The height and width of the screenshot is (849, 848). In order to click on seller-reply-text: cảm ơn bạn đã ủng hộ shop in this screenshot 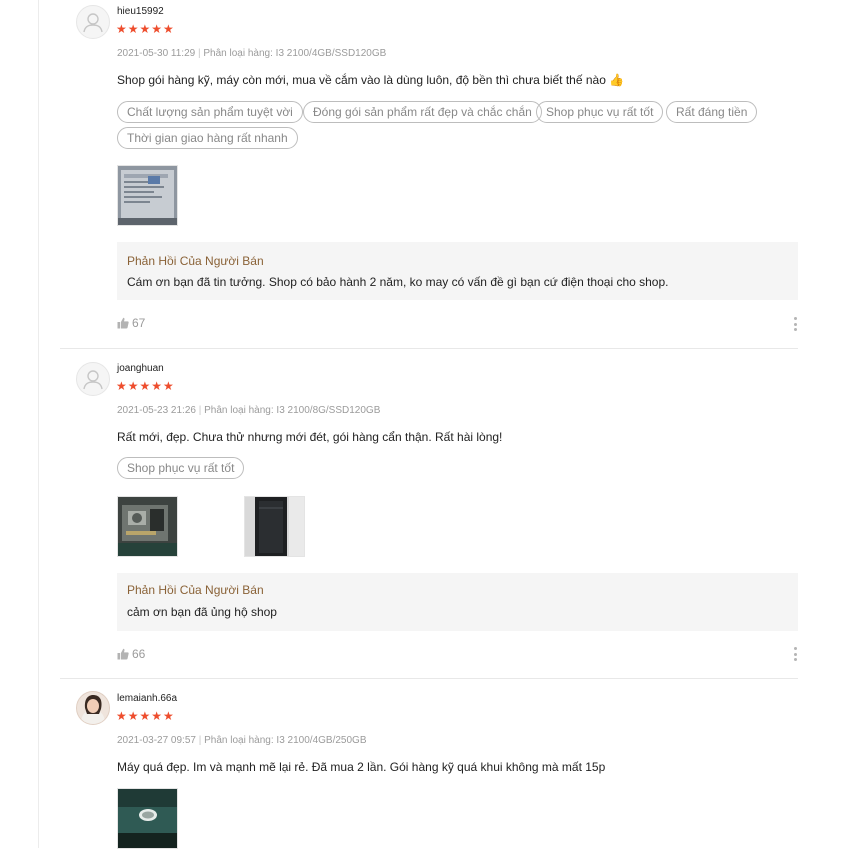, I will do `click(202, 612)`.